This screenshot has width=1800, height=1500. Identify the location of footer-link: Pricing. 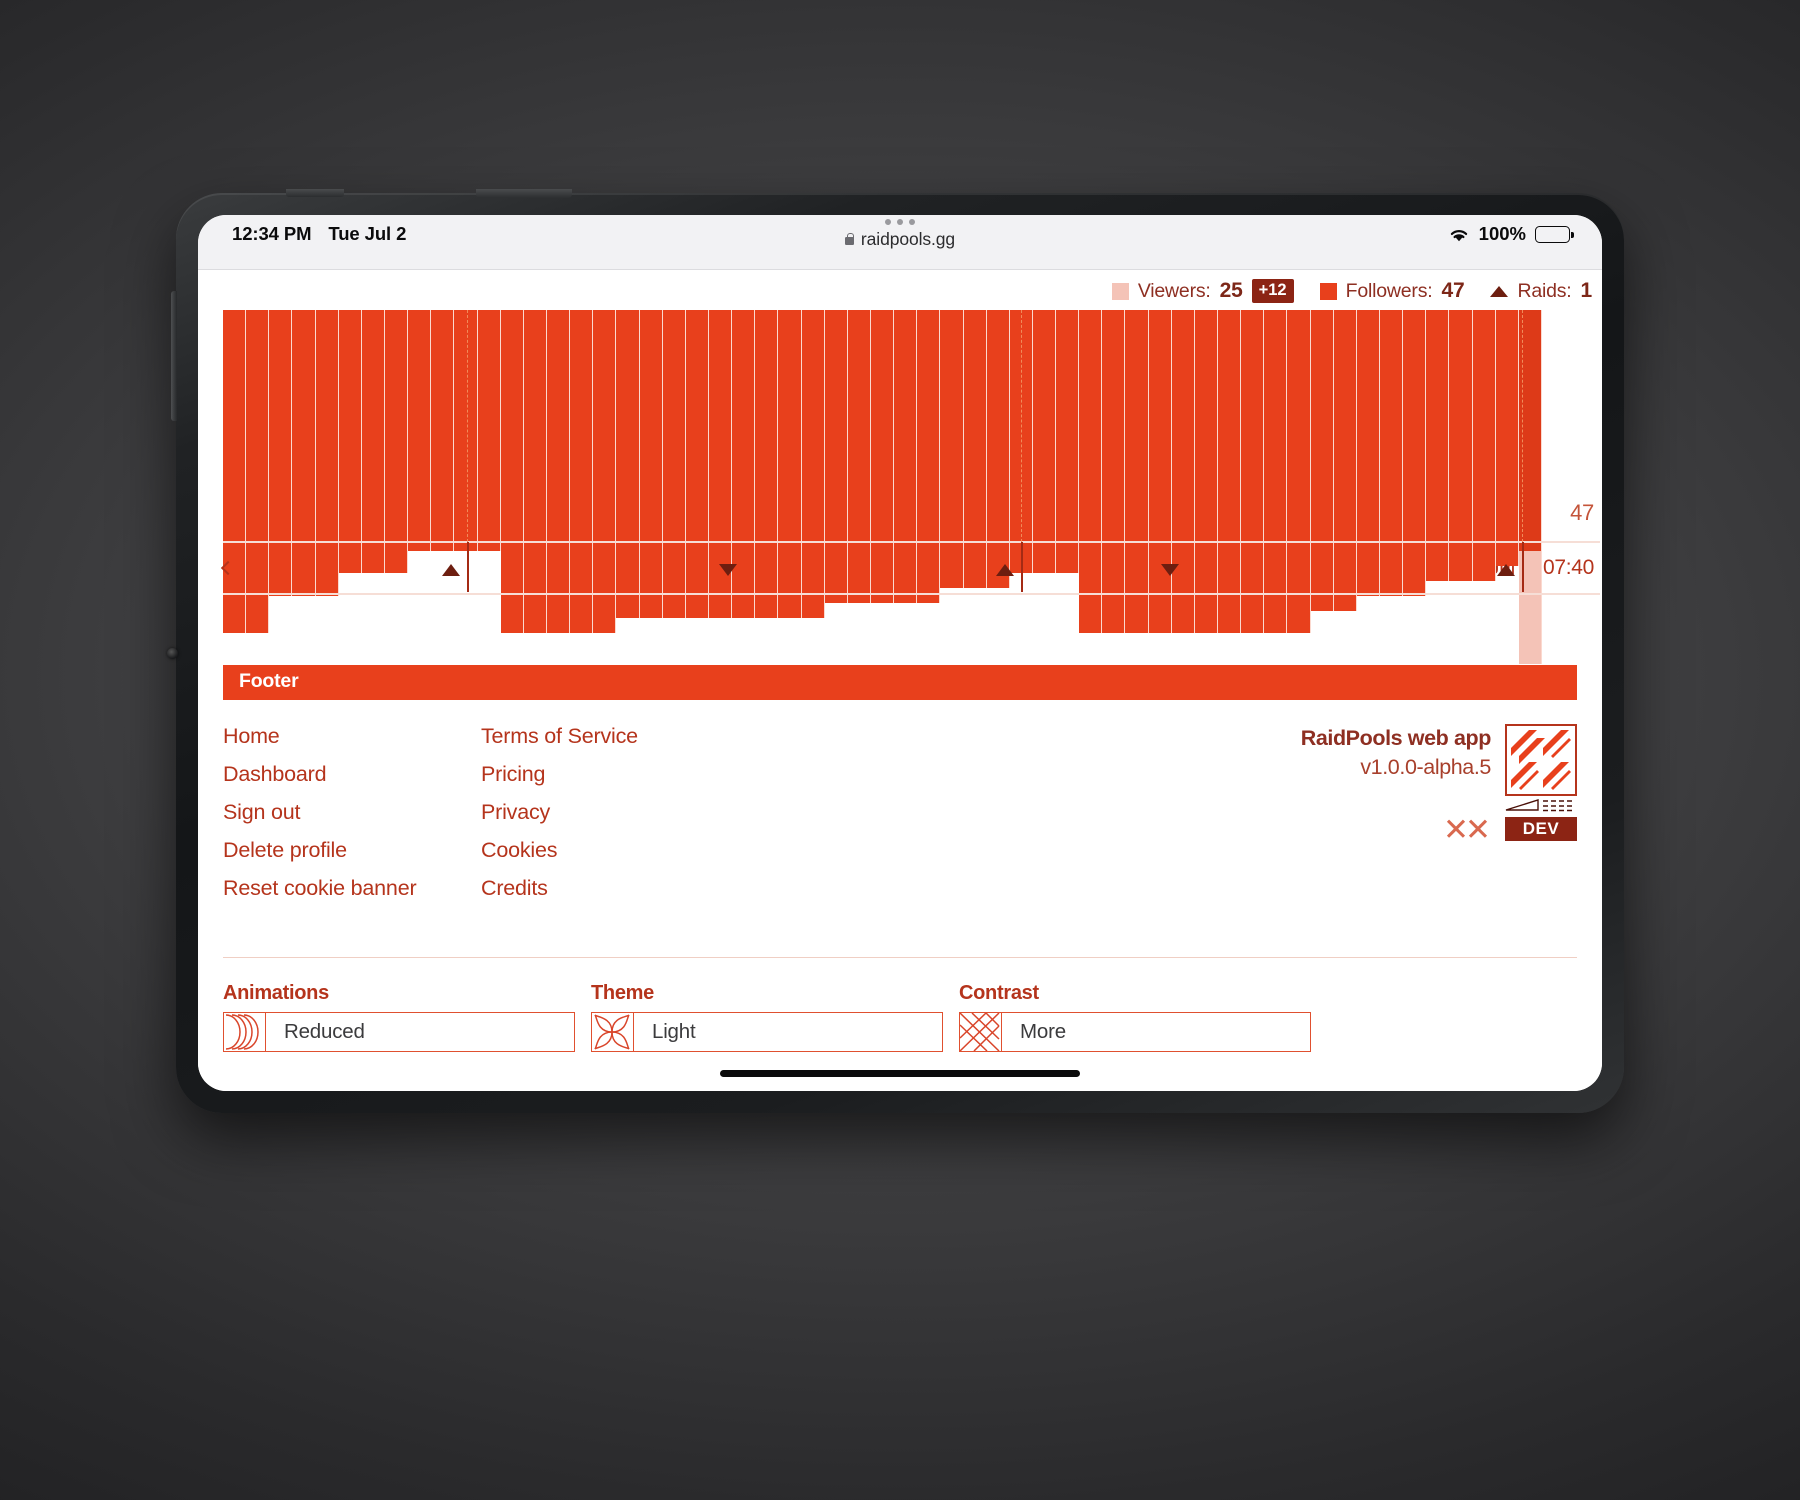
(513, 774).